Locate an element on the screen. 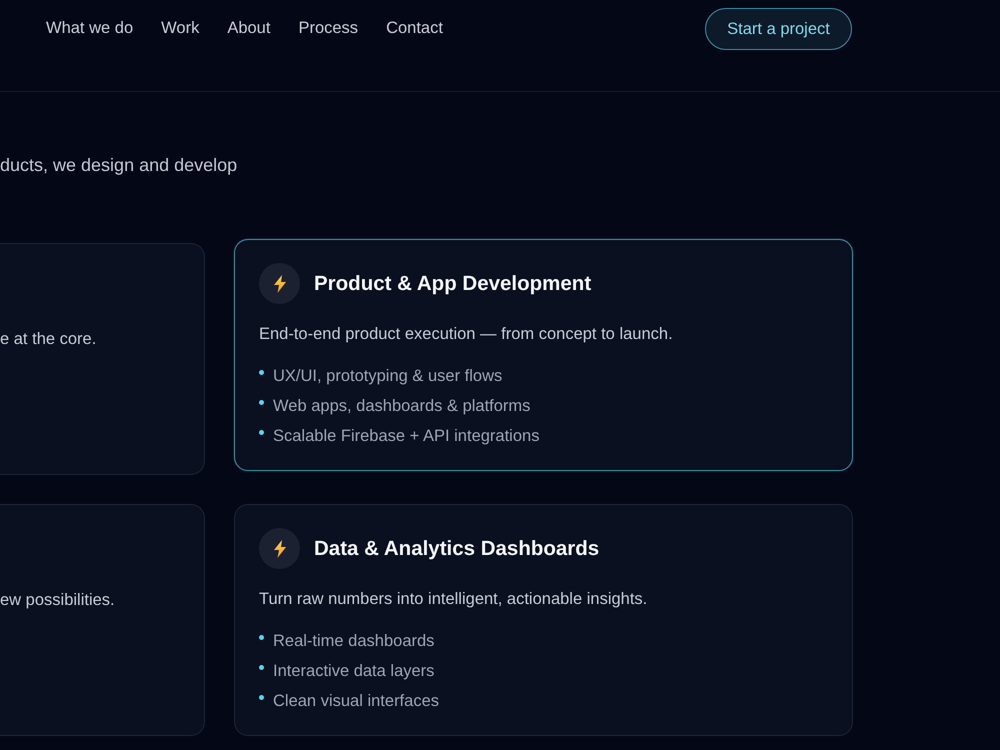 This screenshot has height=750, width=1000. start-project-button: Start a project is located at coordinates (778, 29).